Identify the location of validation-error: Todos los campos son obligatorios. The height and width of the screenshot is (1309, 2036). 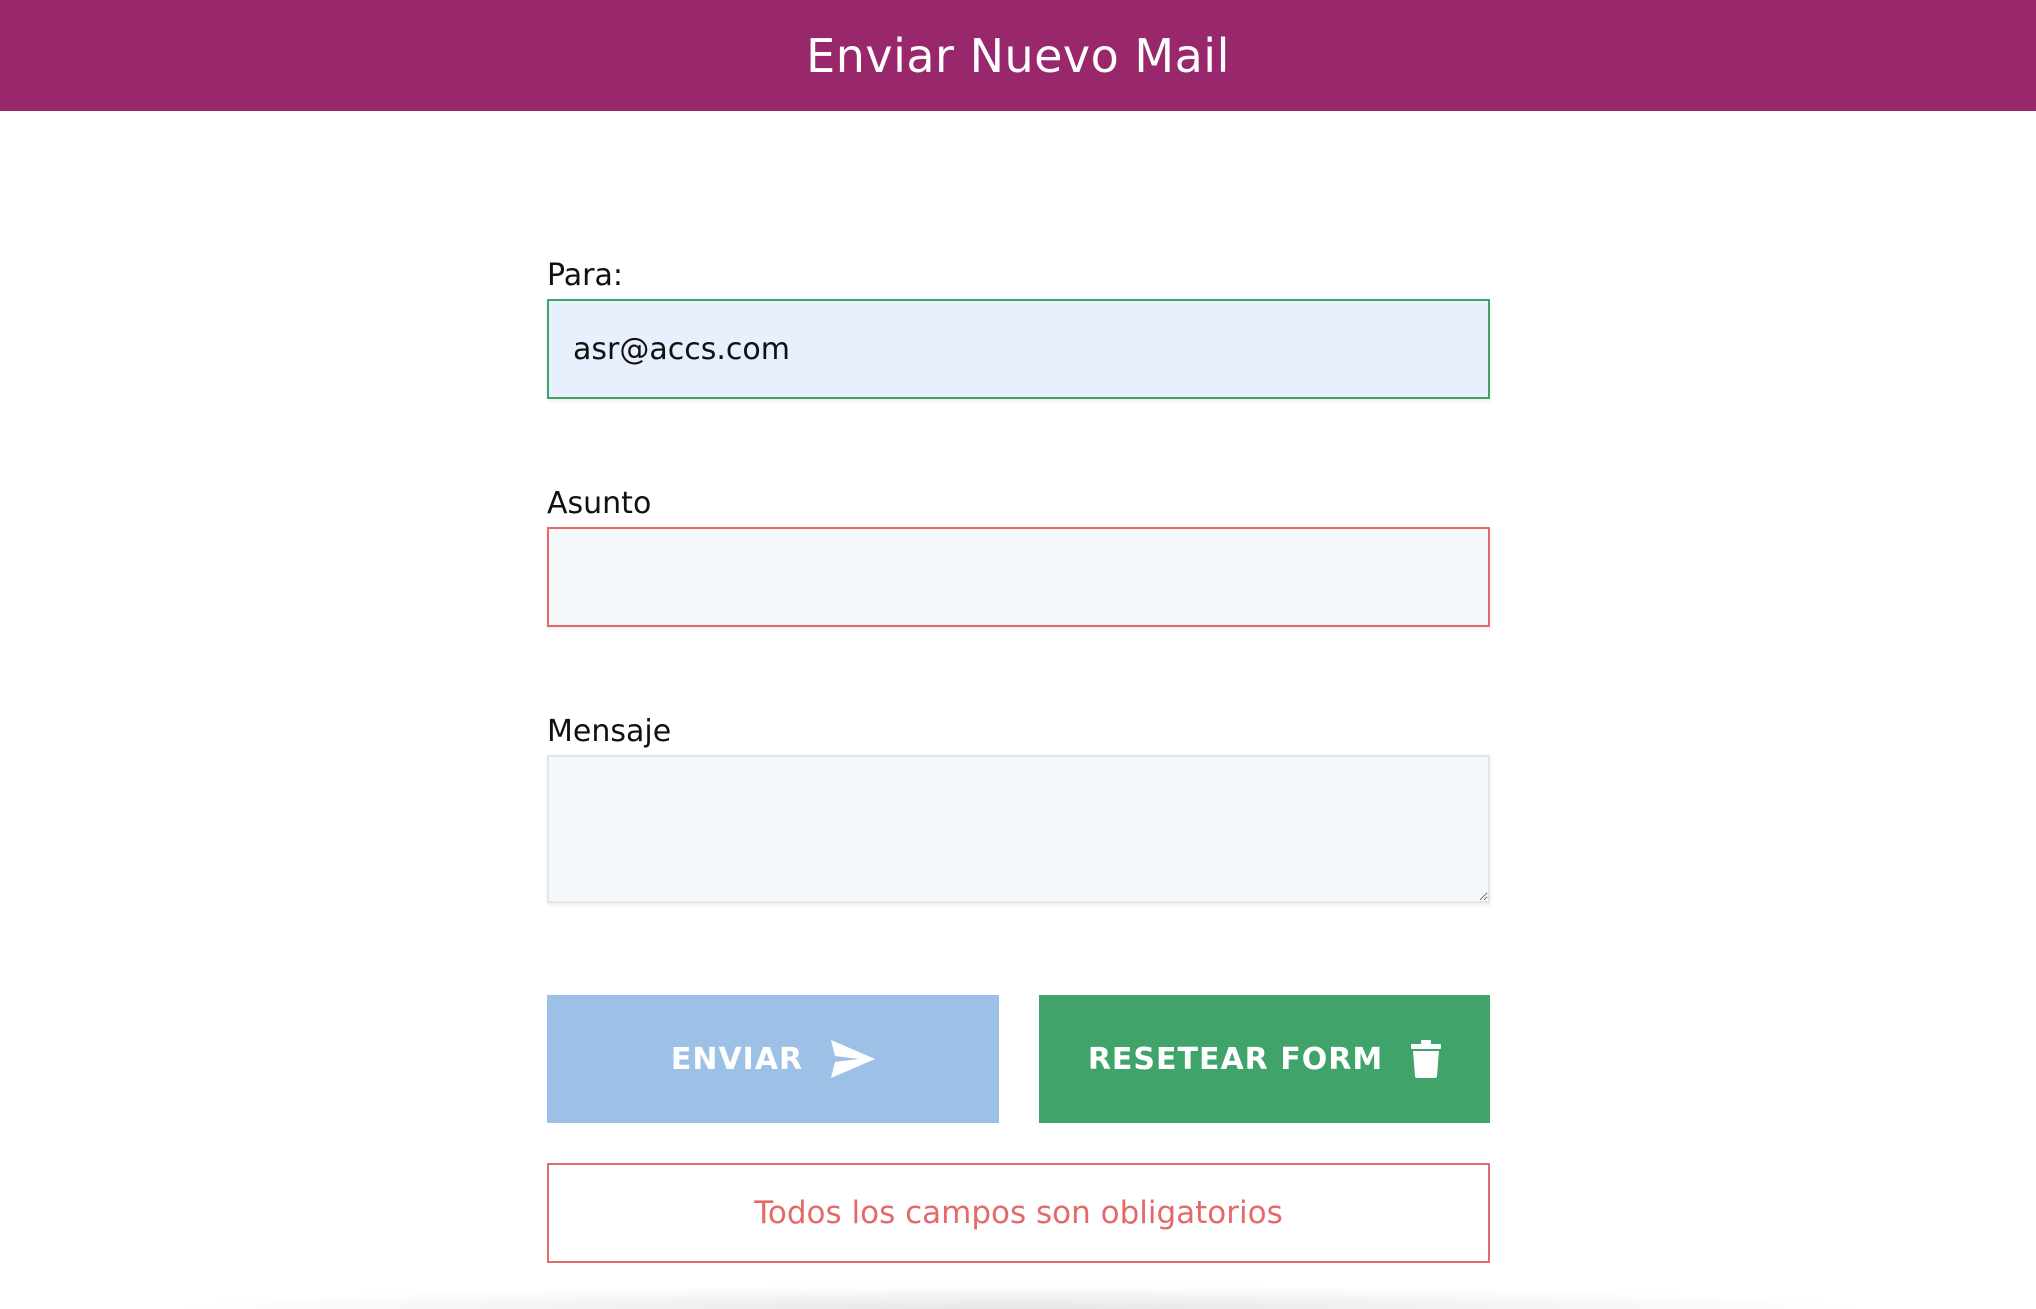
(1018, 1213).